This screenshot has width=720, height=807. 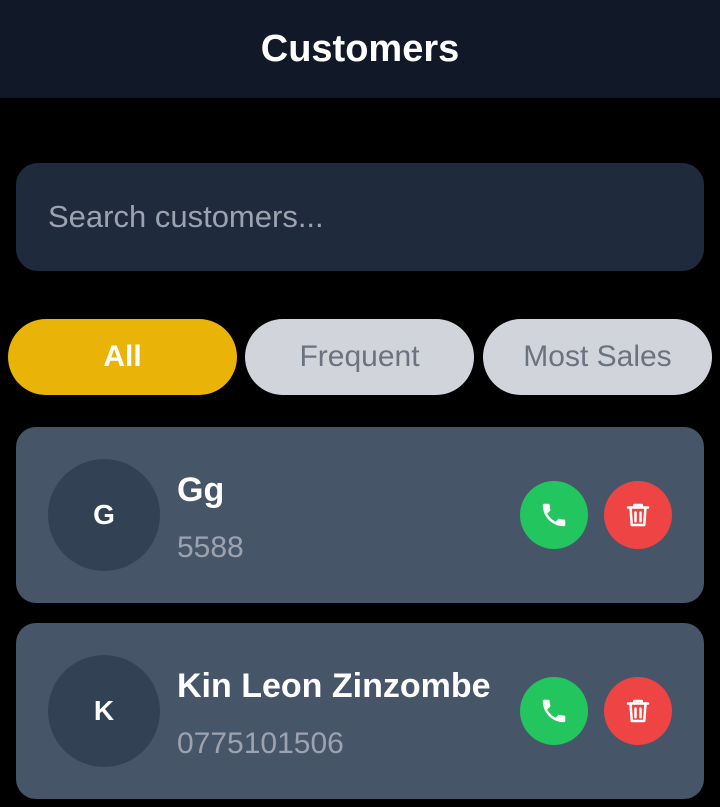 I want to click on customer-name: Kin Leon Zinzombe, so click(x=334, y=686).